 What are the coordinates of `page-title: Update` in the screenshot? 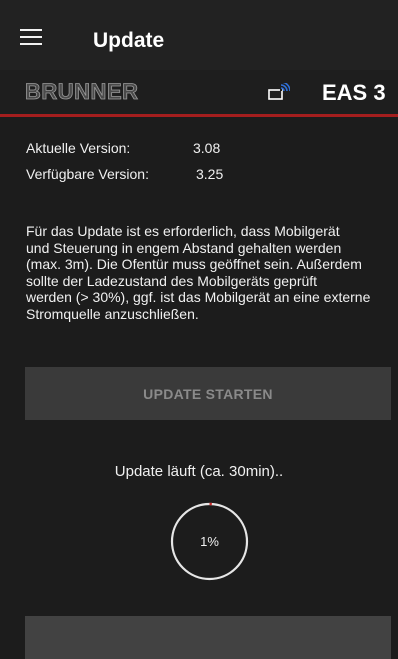 It's located at (129, 40).